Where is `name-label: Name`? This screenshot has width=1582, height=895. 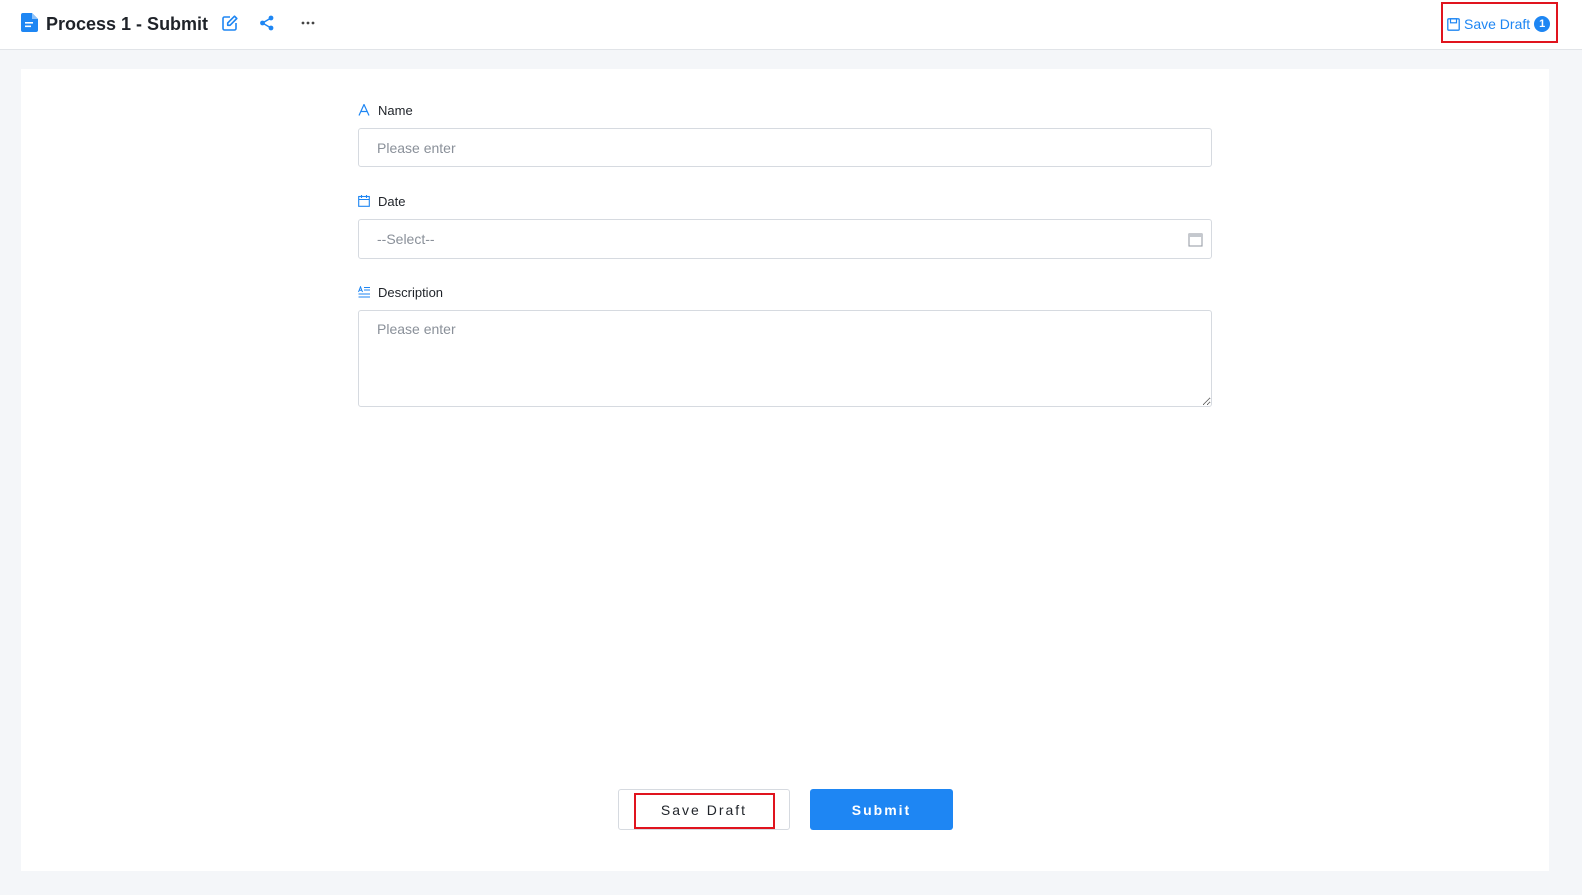
name-label: Name is located at coordinates (385, 110).